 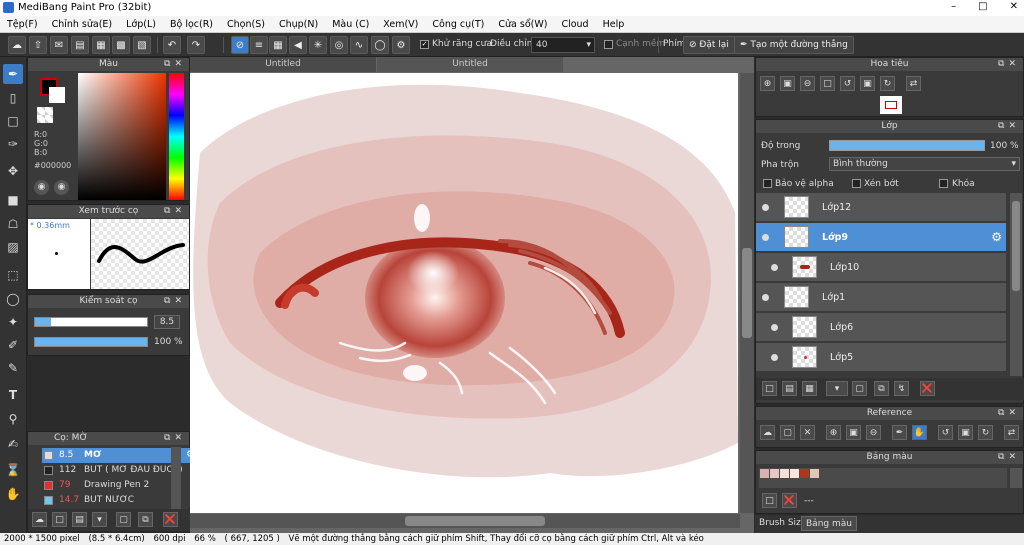 I want to click on menu-color: Màu (C), so click(x=350, y=24).